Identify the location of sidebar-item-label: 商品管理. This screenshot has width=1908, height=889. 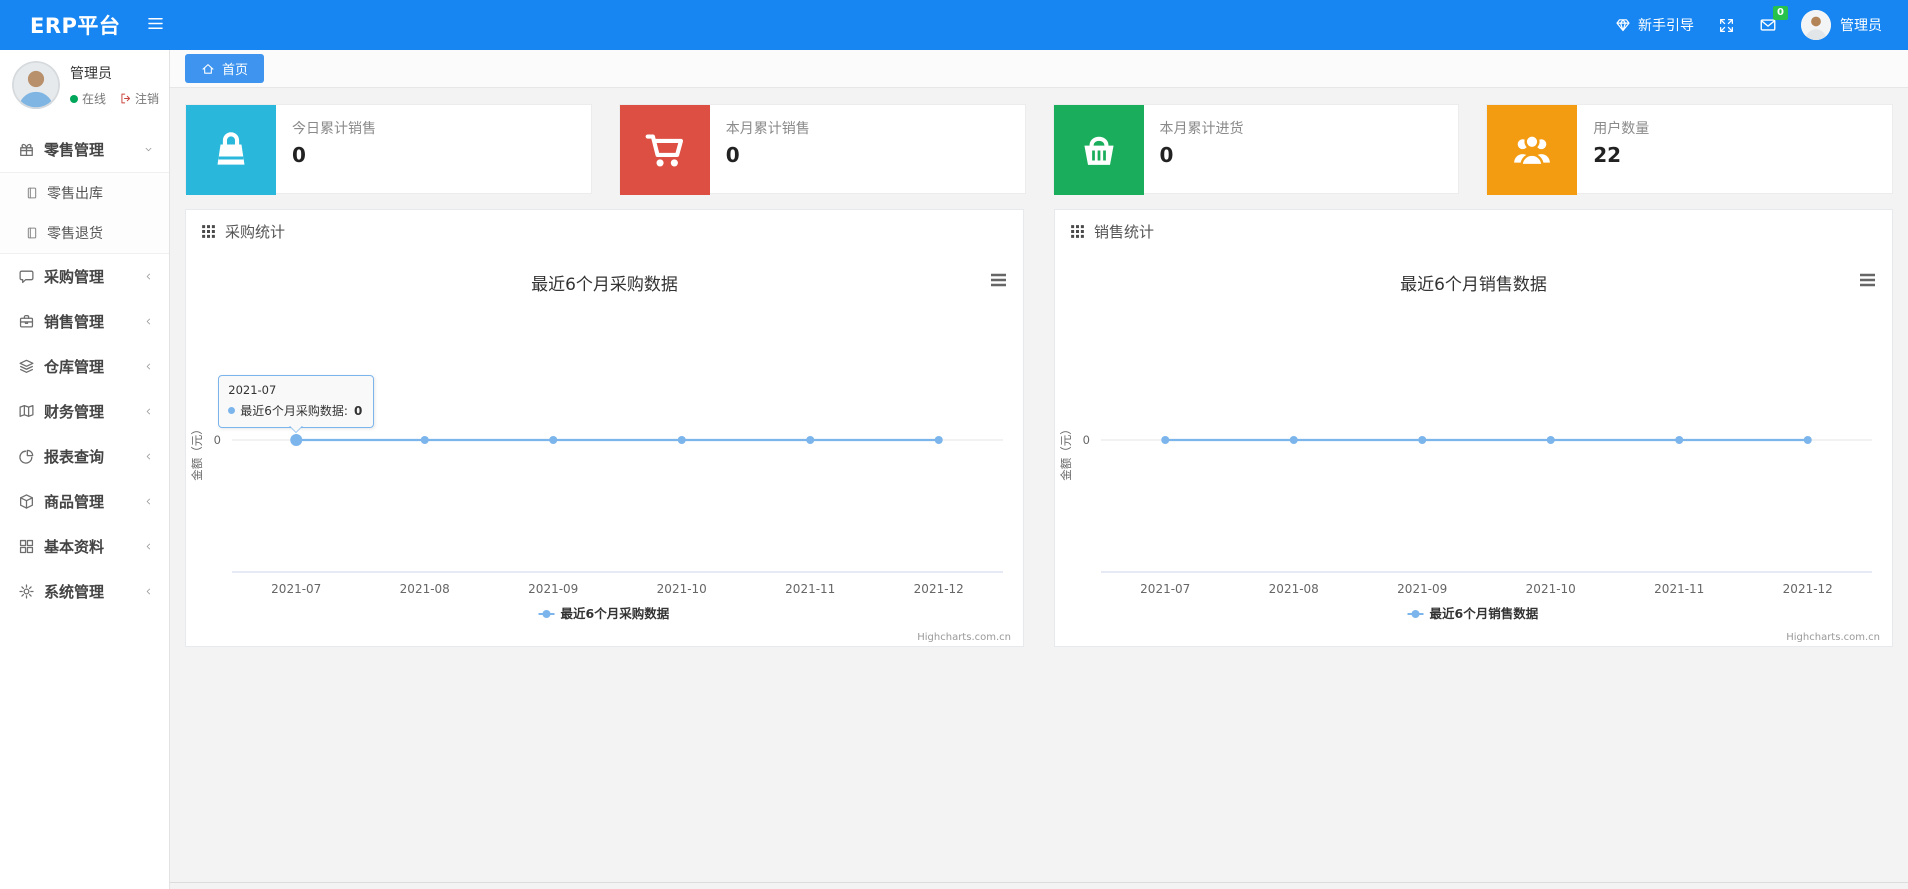
(74, 502).